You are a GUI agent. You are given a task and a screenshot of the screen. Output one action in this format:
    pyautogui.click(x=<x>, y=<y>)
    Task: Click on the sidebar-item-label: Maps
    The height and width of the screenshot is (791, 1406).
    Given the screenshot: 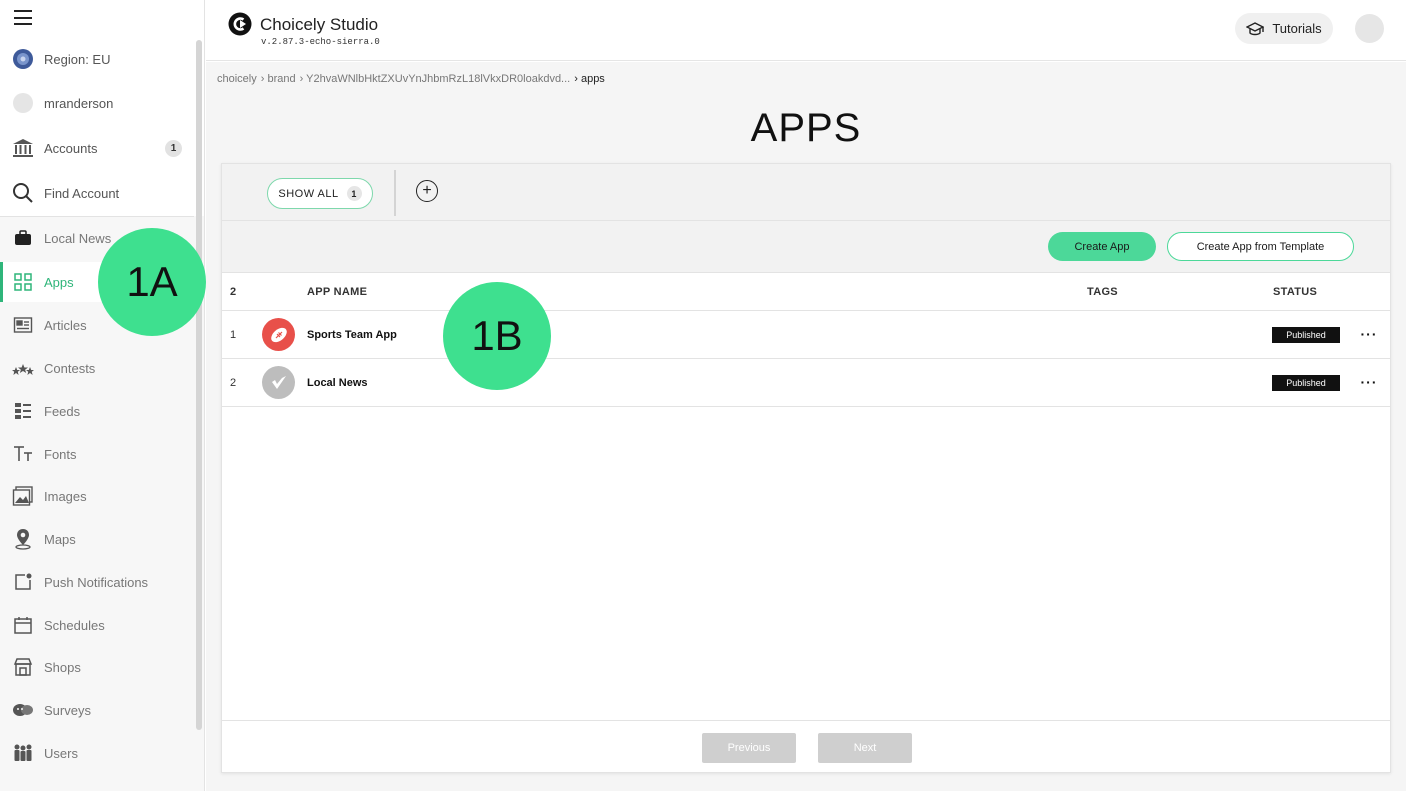 What is the action you would take?
    pyautogui.click(x=60, y=539)
    